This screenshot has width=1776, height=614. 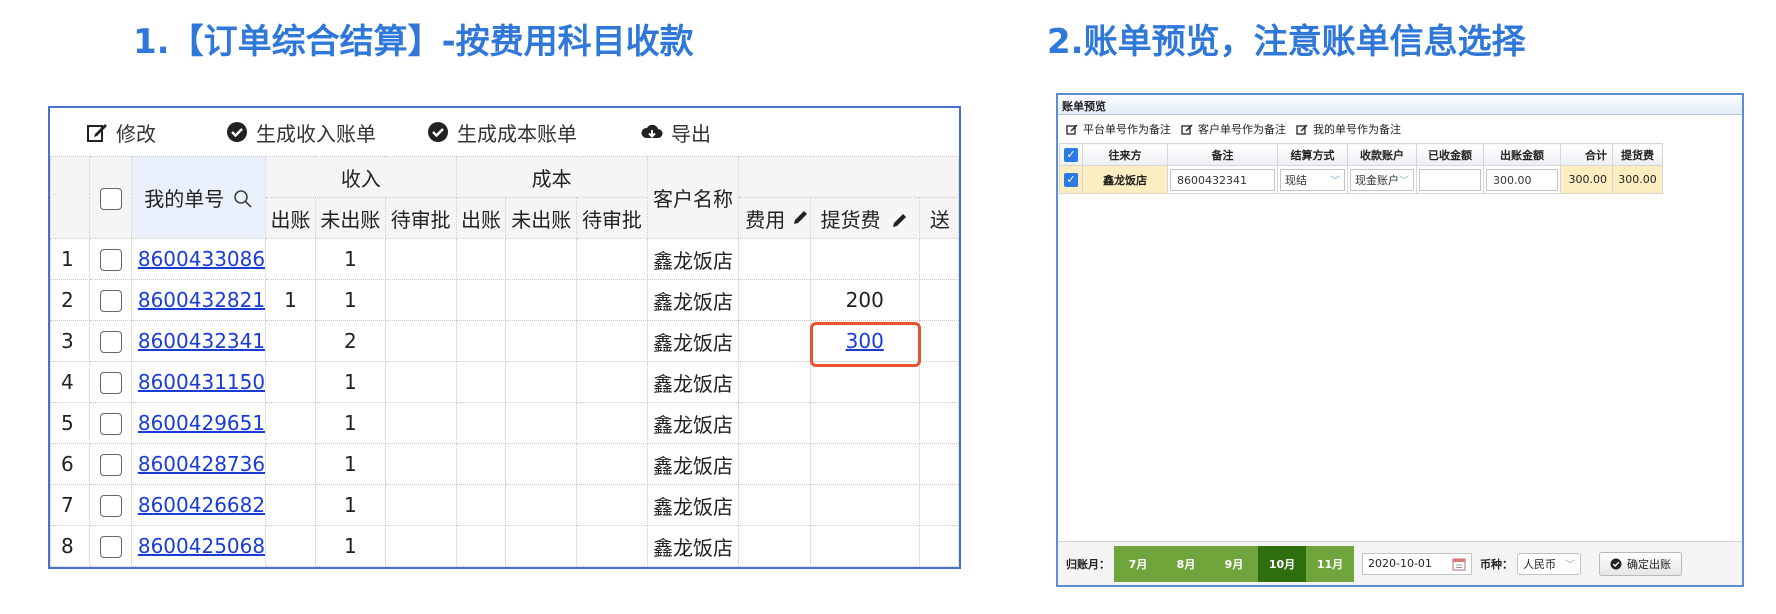 I want to click on income-unbilled-header: 未出账, so click(x=350, y=218).